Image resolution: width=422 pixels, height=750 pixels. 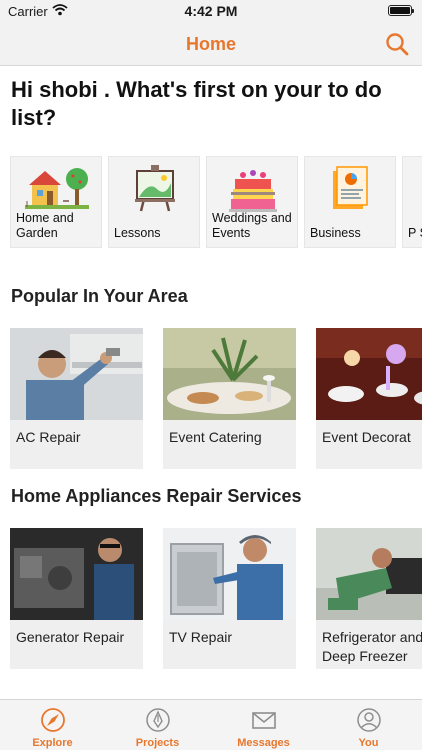 What do you see at coordinates (57, 188) in the screenshot?
I see `house-garden-icon` at bounding box center [57, 188].